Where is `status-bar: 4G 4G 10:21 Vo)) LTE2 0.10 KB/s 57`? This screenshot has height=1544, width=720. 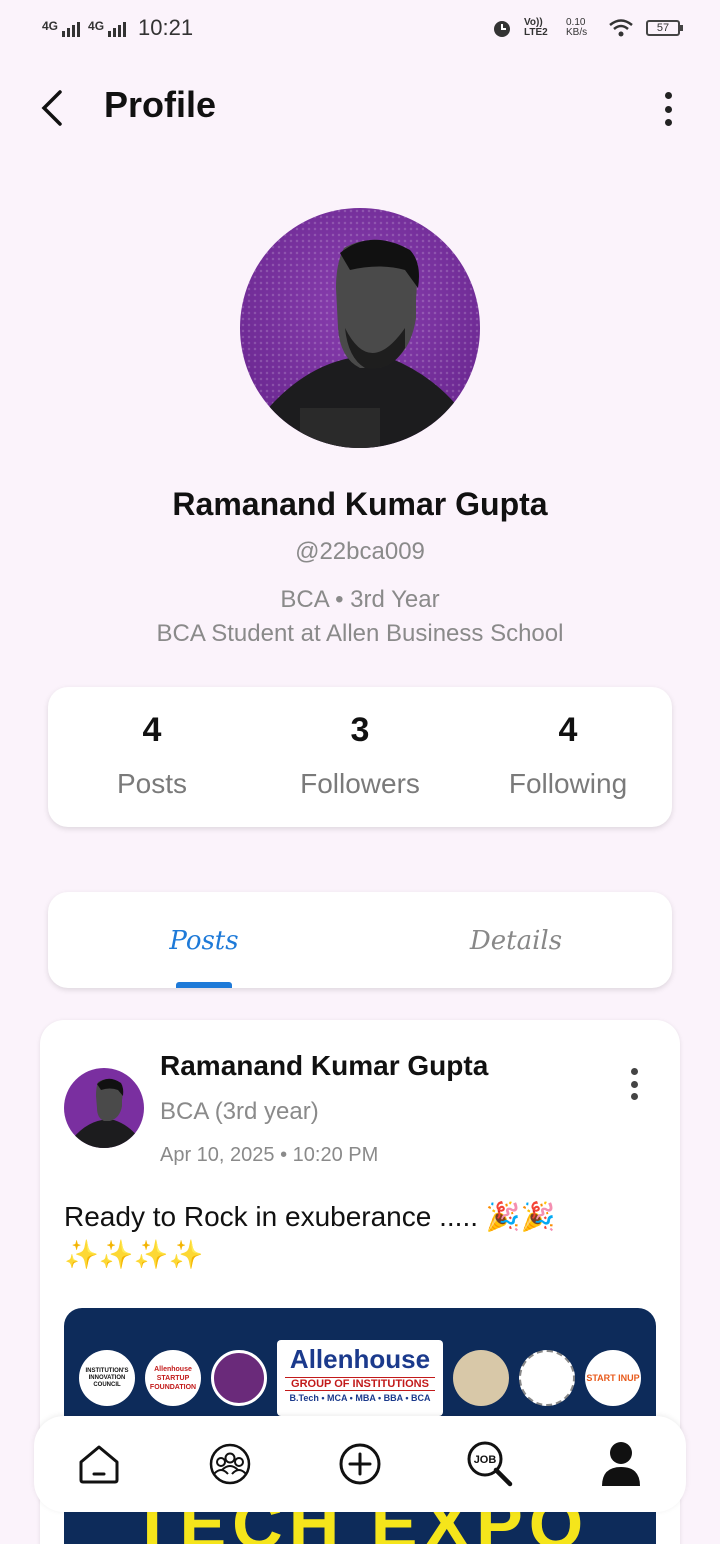
status-bar: 4G 4G 10:21 Vo)) LTE2 0.10 KB/s 57 is located at coordinates (360, 28).